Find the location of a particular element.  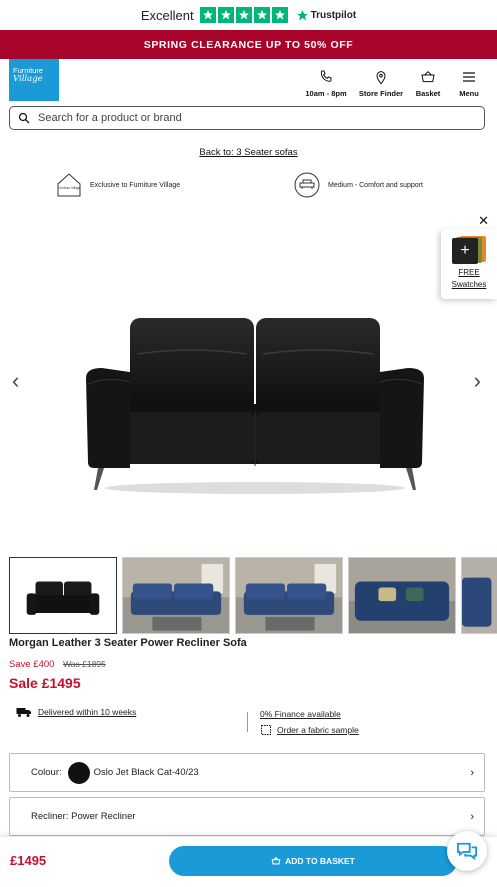

hamburger-icon is located at coordinates (469, 77).